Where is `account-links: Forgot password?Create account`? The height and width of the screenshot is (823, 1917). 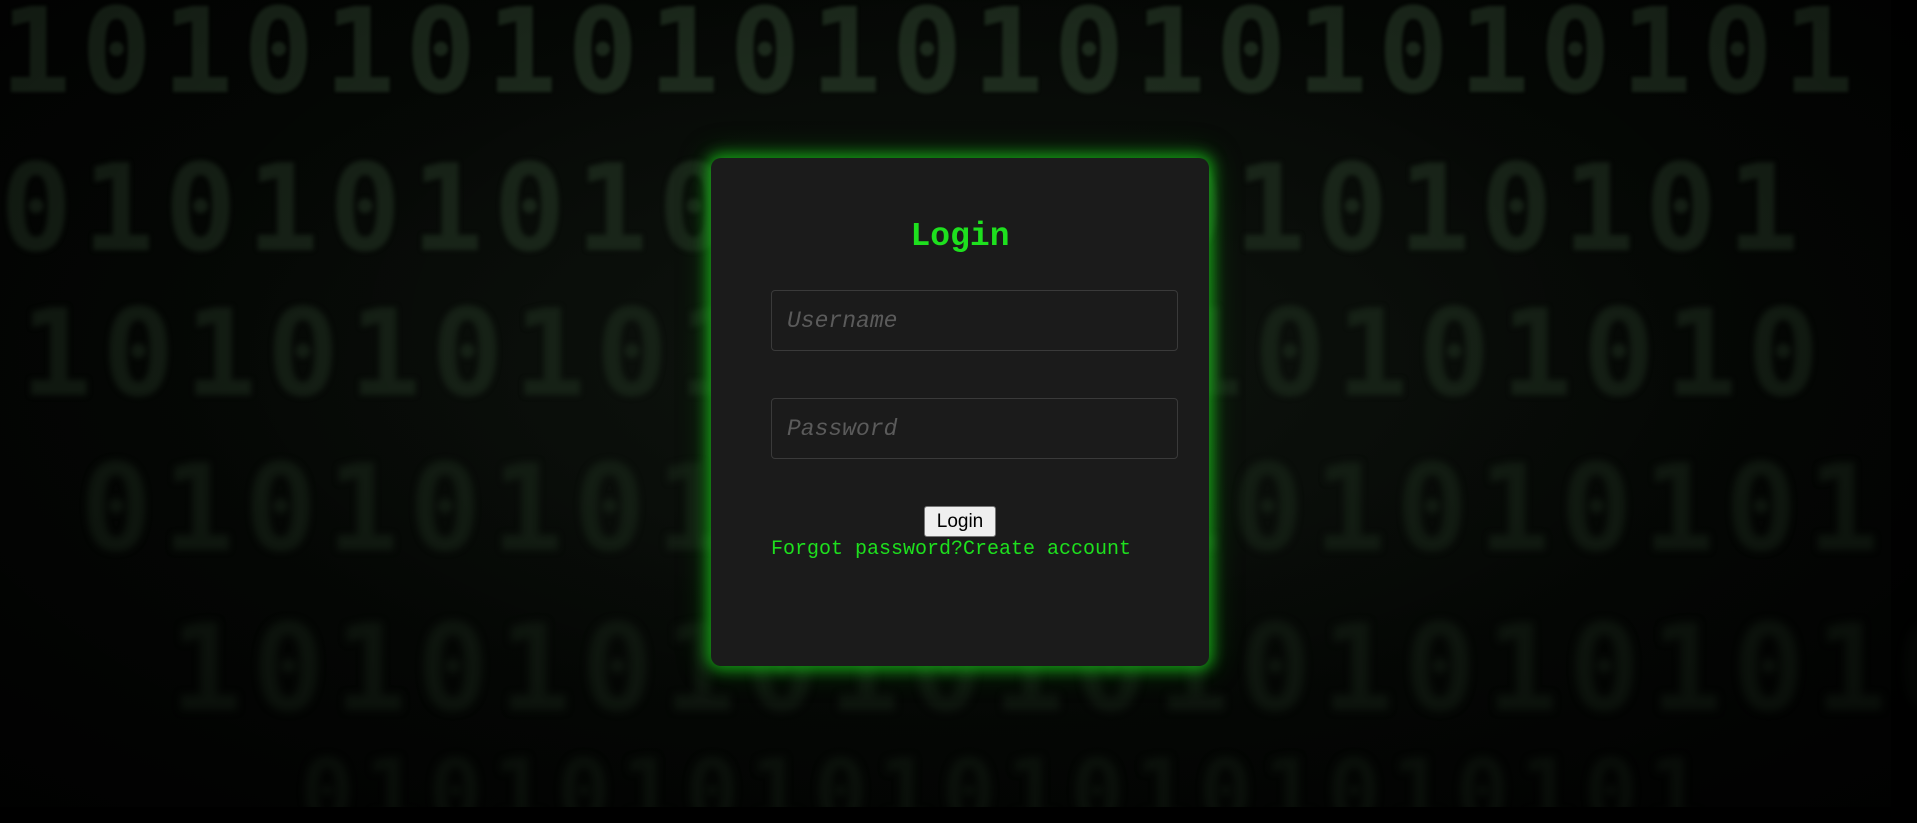
account-links: Forgot password?Create account is located at coordinates (951, 549).